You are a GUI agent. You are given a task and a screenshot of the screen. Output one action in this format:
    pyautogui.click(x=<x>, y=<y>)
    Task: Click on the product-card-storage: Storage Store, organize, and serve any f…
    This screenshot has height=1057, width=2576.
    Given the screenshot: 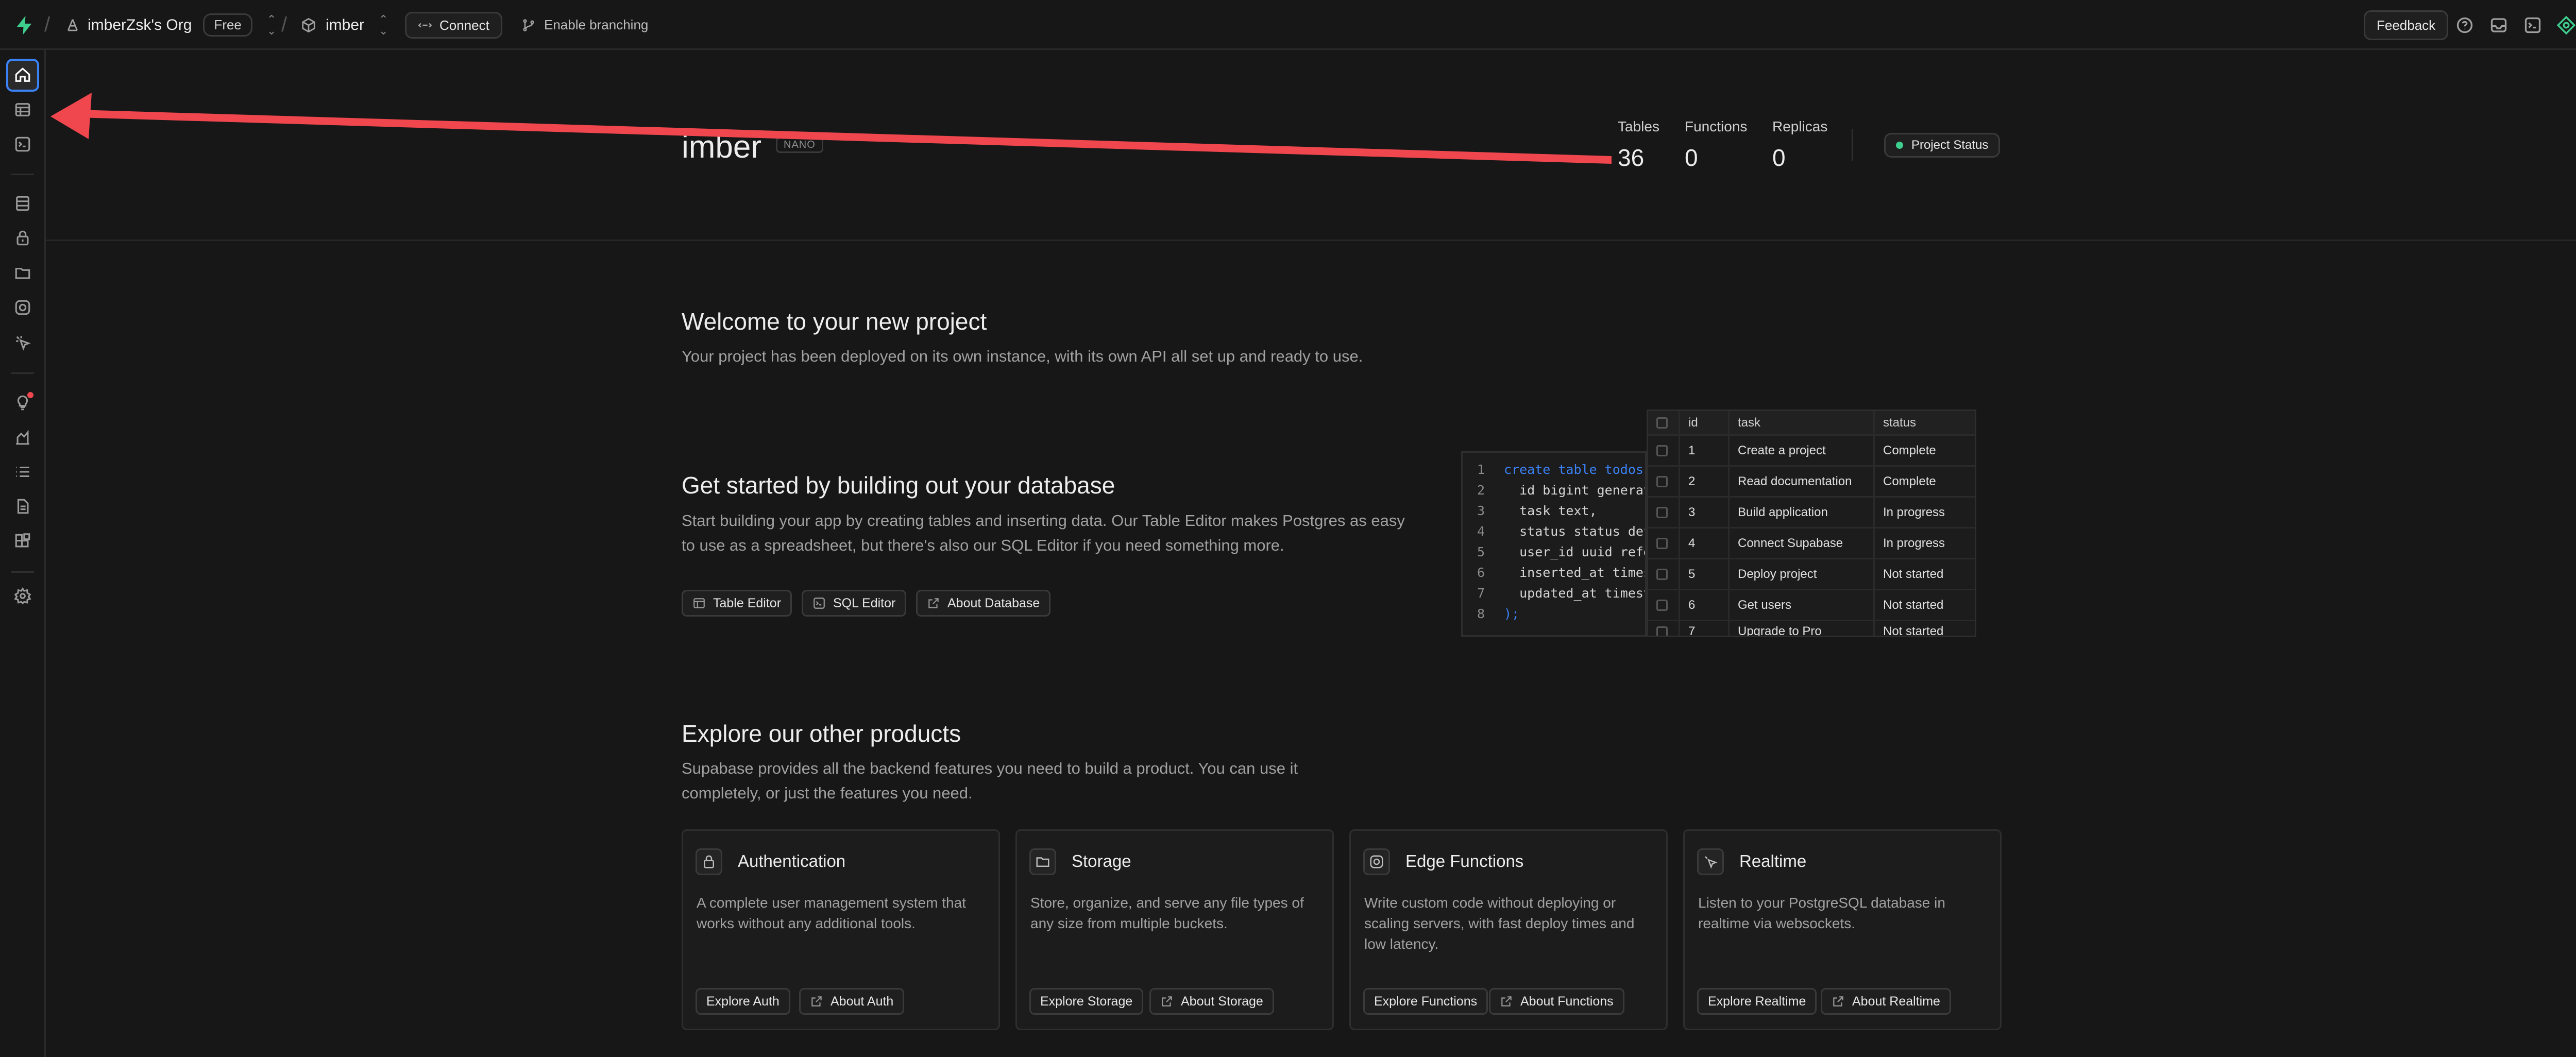 What is the action you would take?
    pyautogui.click(x=1174, y=929)
    